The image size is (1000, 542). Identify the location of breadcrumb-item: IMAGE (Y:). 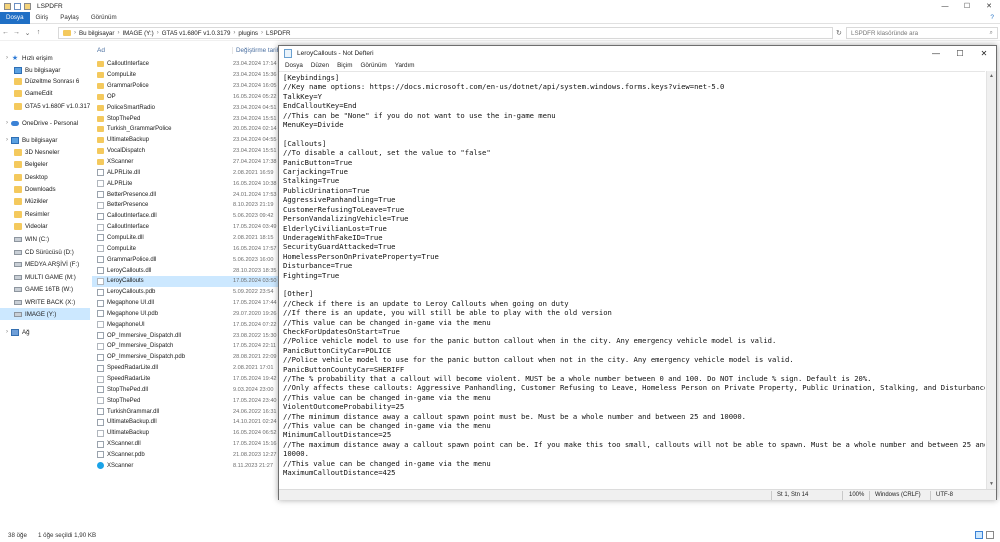
(137, 33).